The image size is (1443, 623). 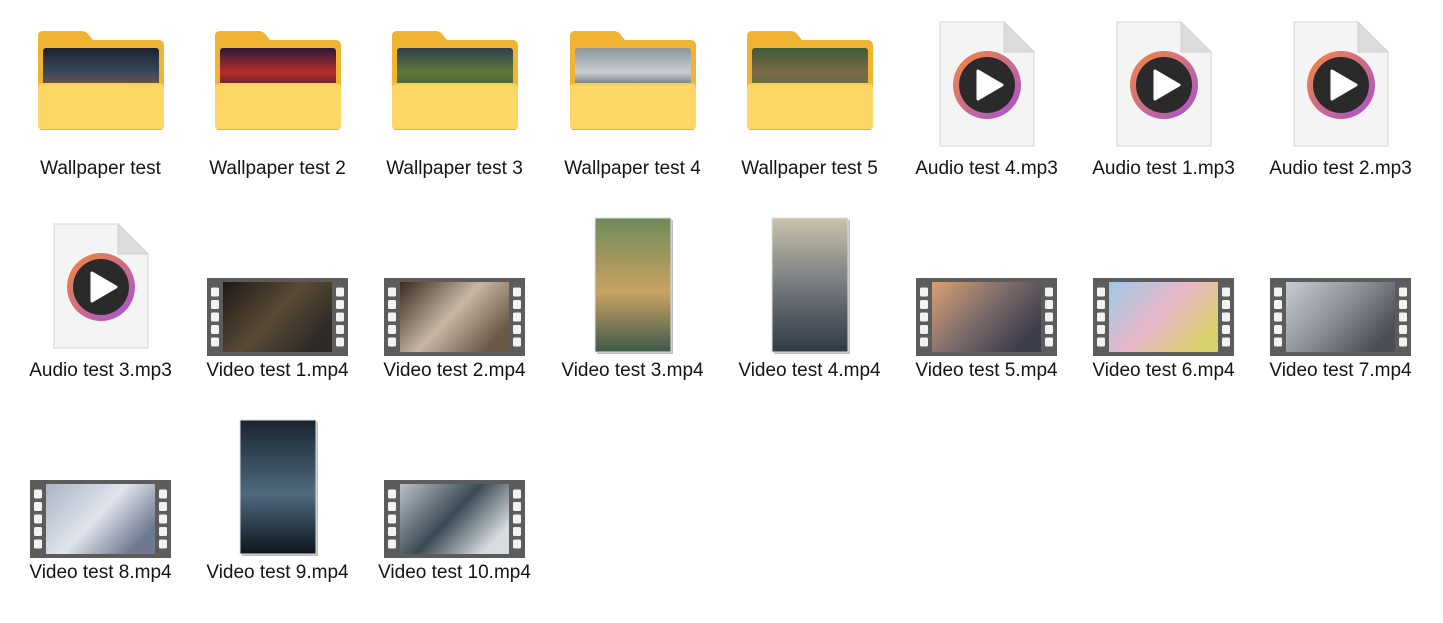 I want to click on folder-item: Wallpaper test 3, so click(x=454, y=114).